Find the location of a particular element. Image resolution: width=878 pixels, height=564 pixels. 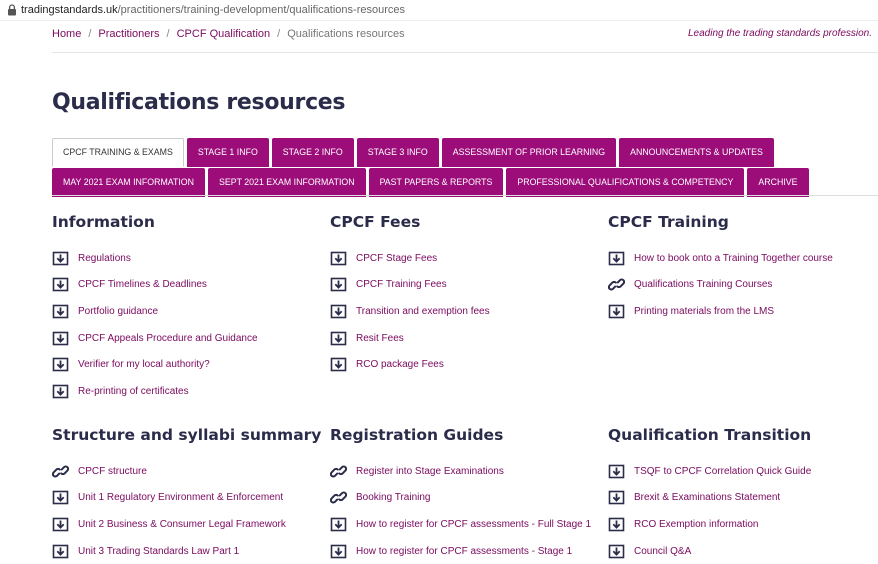

resource-item: RCO Exemption information is located at coordinates (743, 524).